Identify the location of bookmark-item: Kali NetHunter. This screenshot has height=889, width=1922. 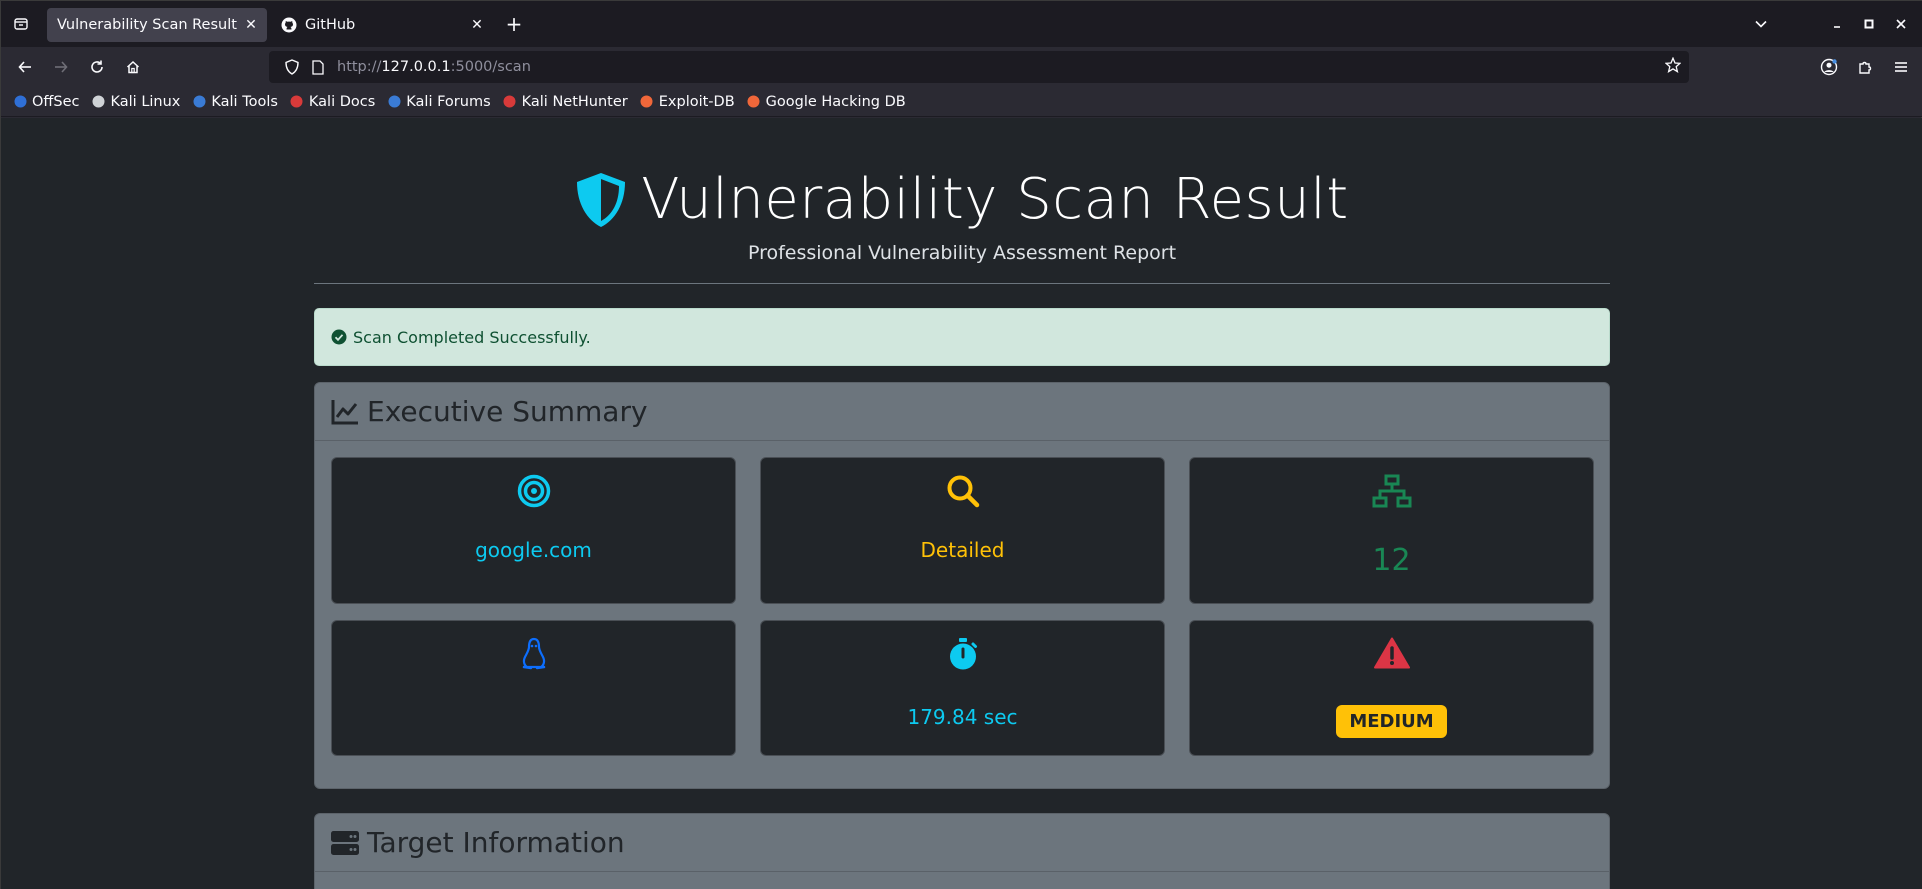
(565, 102).